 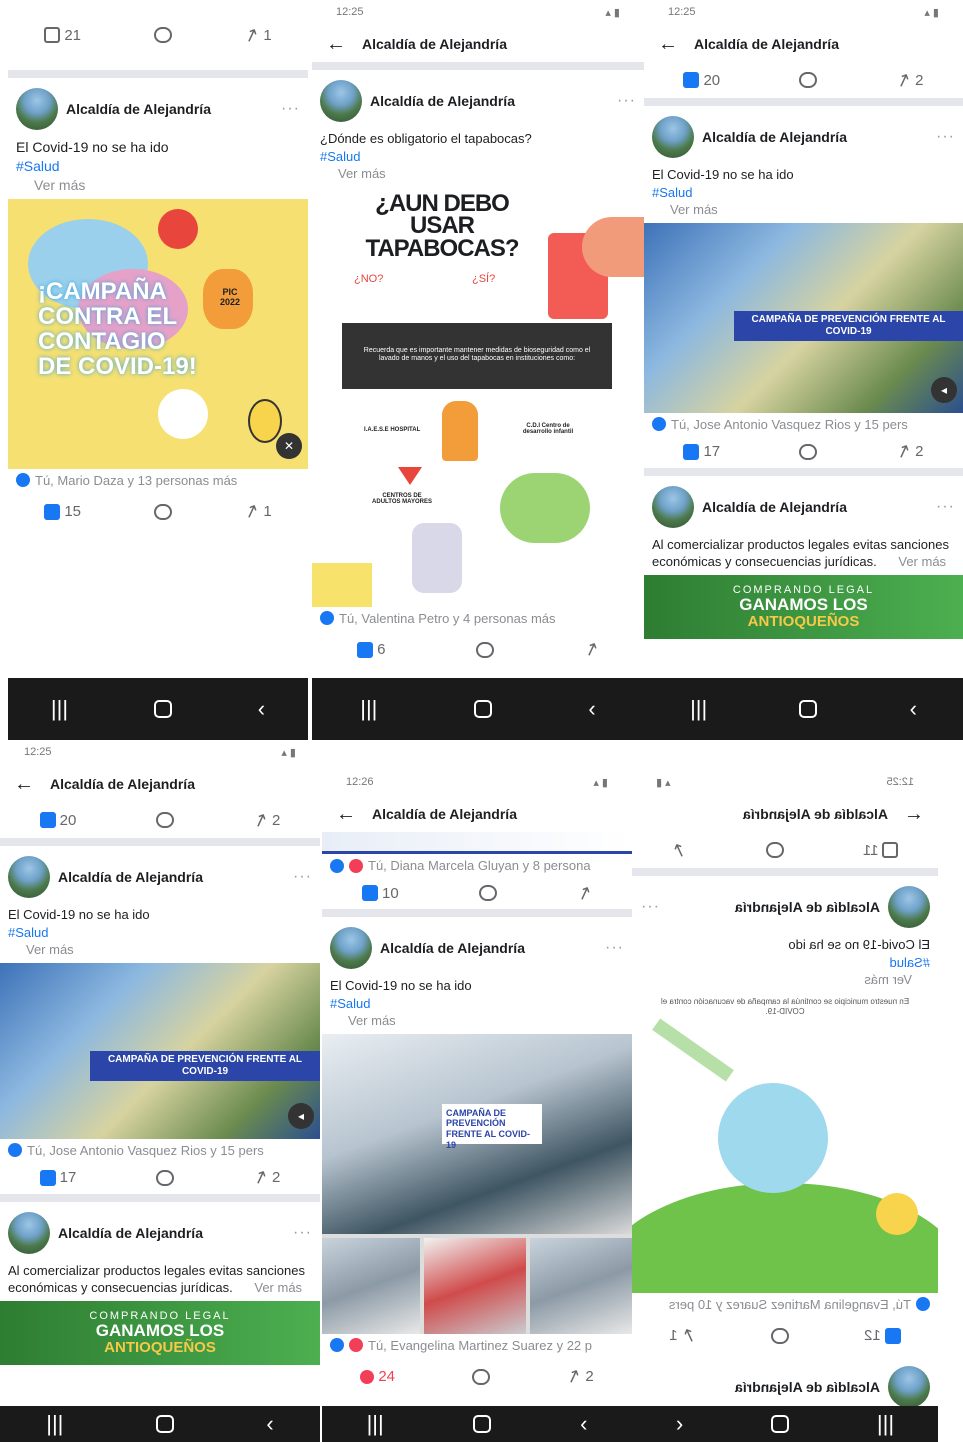 What do you see at coordinates (944, 389) in the screenshot?
I see `mute-icon: ◂` at bounding box center [944, 389].